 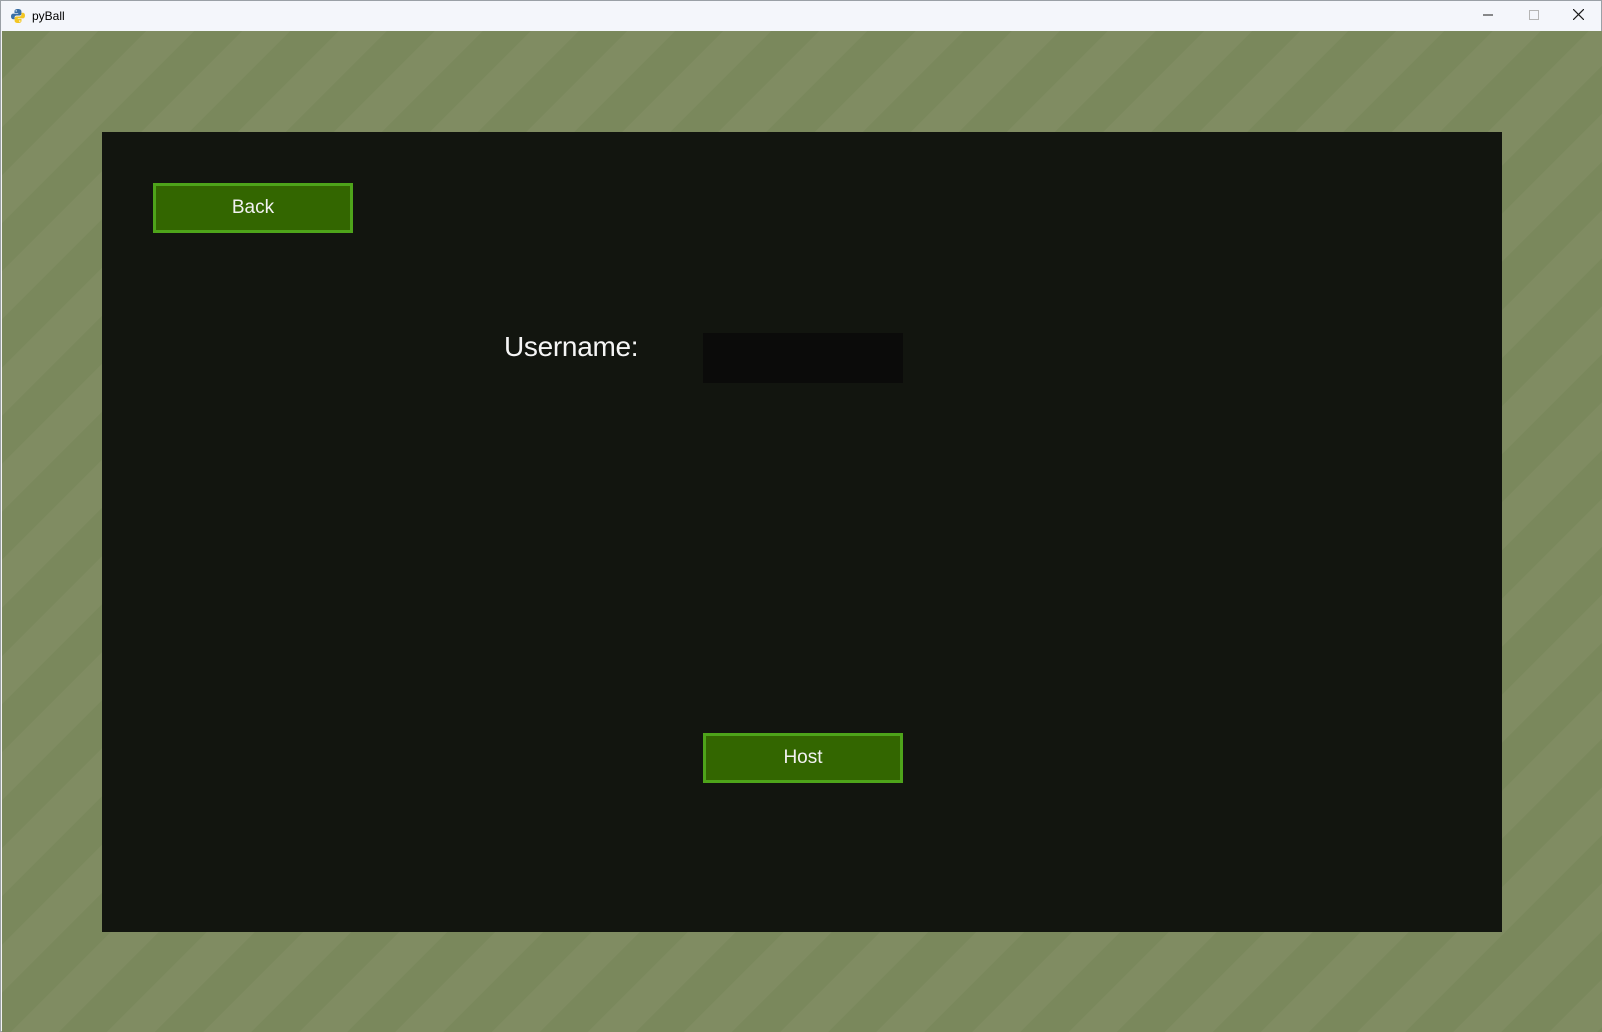 I want to click on username-label: Username:, so click(x=571, y=346).